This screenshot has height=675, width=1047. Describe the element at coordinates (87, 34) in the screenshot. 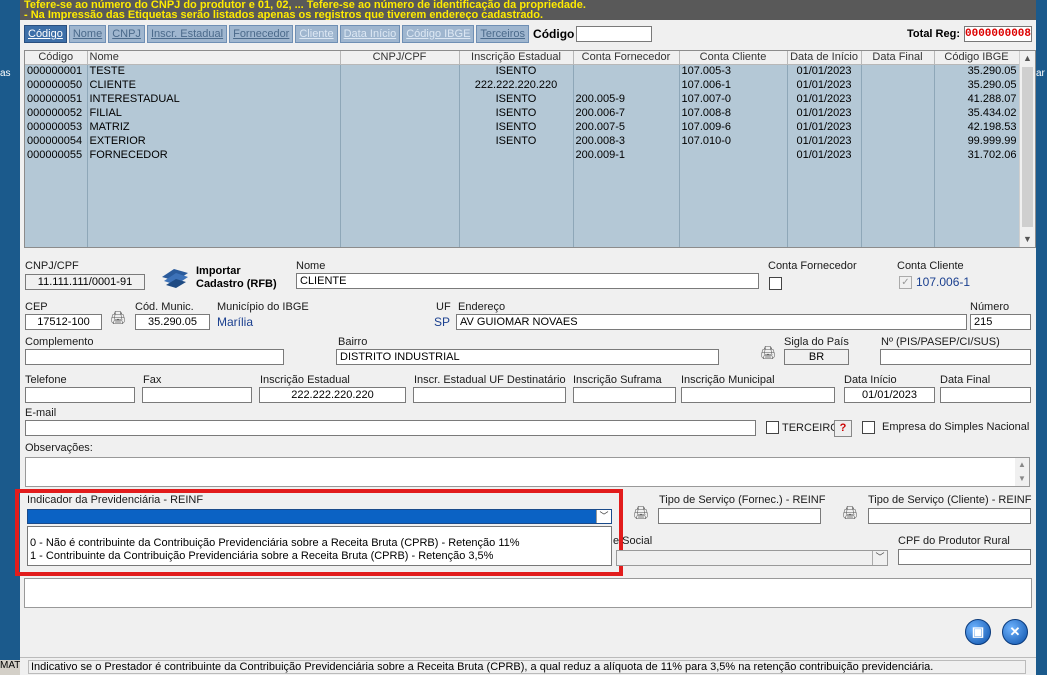

I see `tab-nome: Nome` at that location.